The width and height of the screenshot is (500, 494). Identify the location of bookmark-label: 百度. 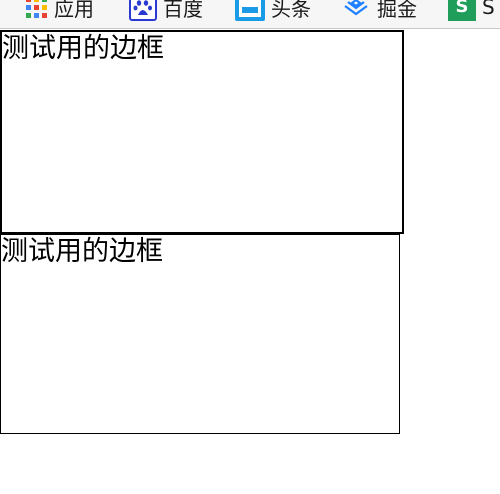
(183, 10).